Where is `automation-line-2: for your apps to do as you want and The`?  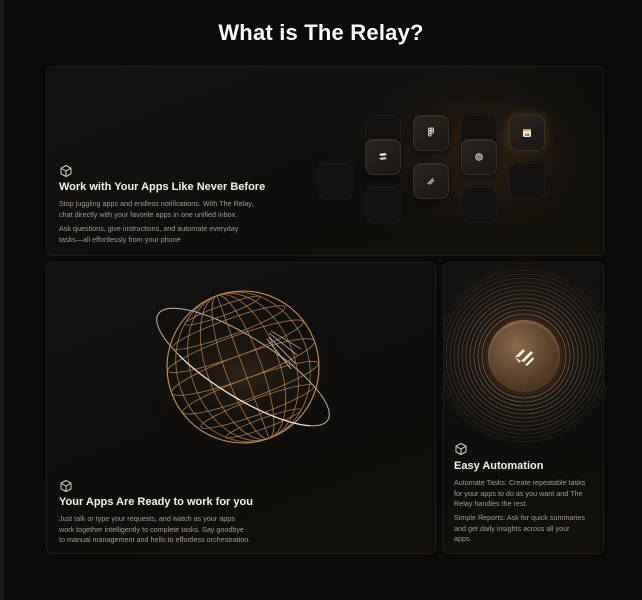
automation-line-2: for your apps to do as you want and The is located at coordinates (518, 493).